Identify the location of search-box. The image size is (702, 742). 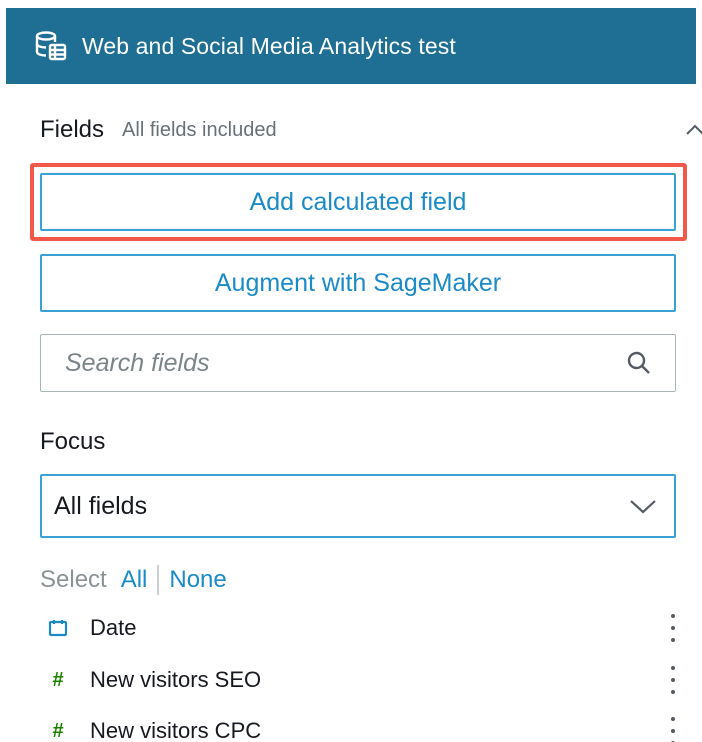
(358, 363).